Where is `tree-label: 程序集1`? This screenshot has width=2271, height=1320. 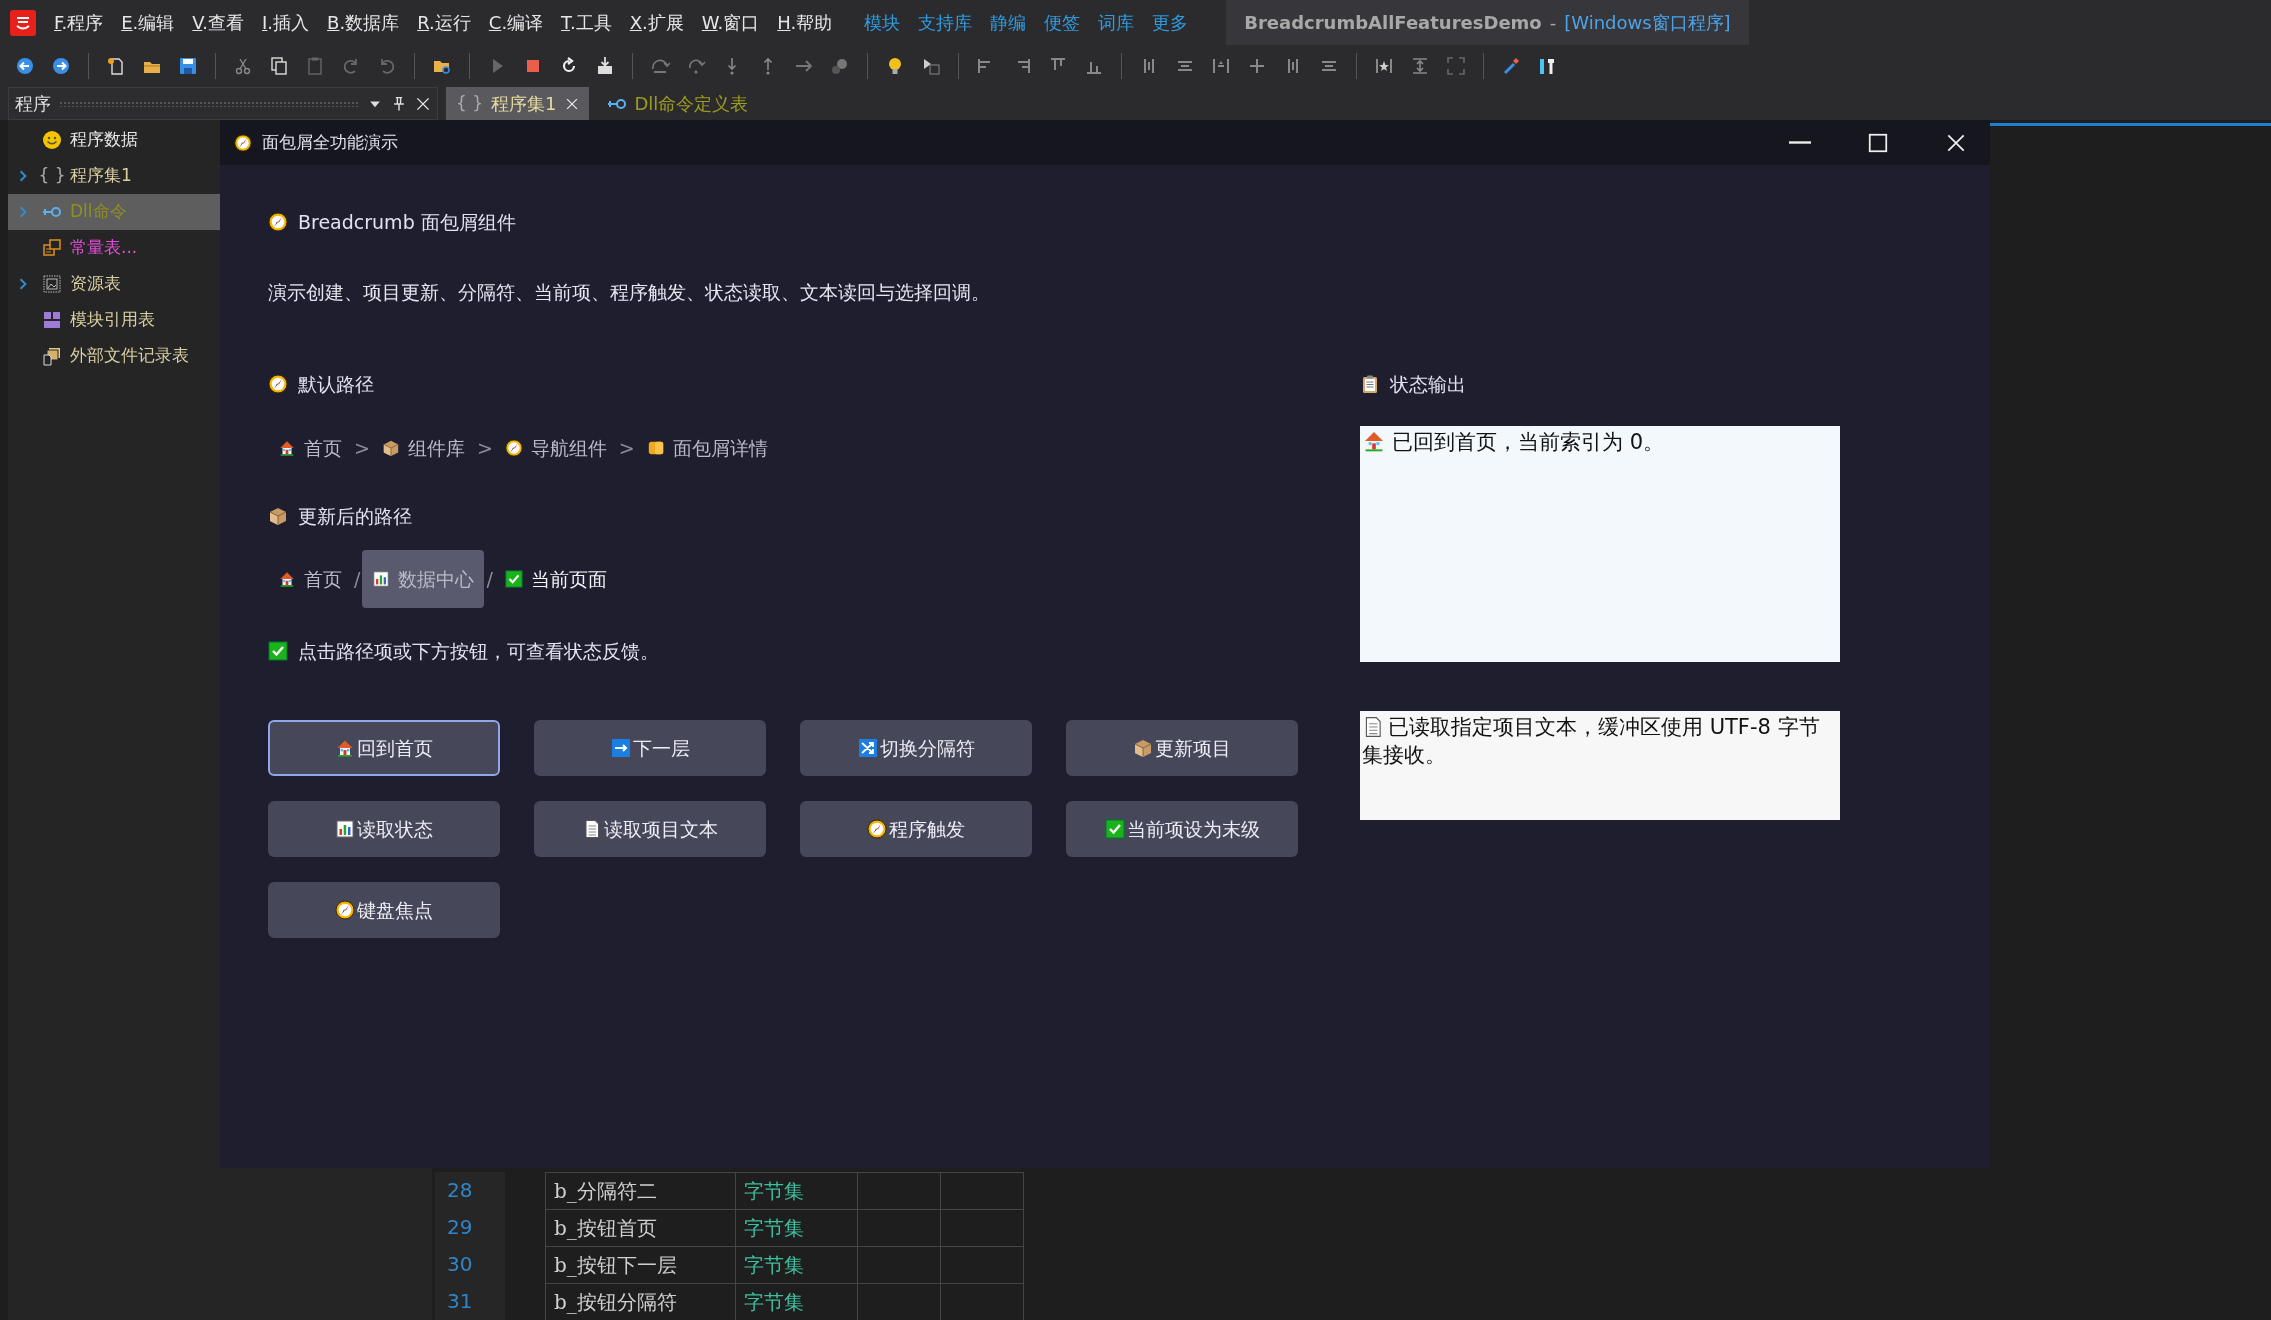 tree-label: 程序集1 is located at coordinates (101, 176).